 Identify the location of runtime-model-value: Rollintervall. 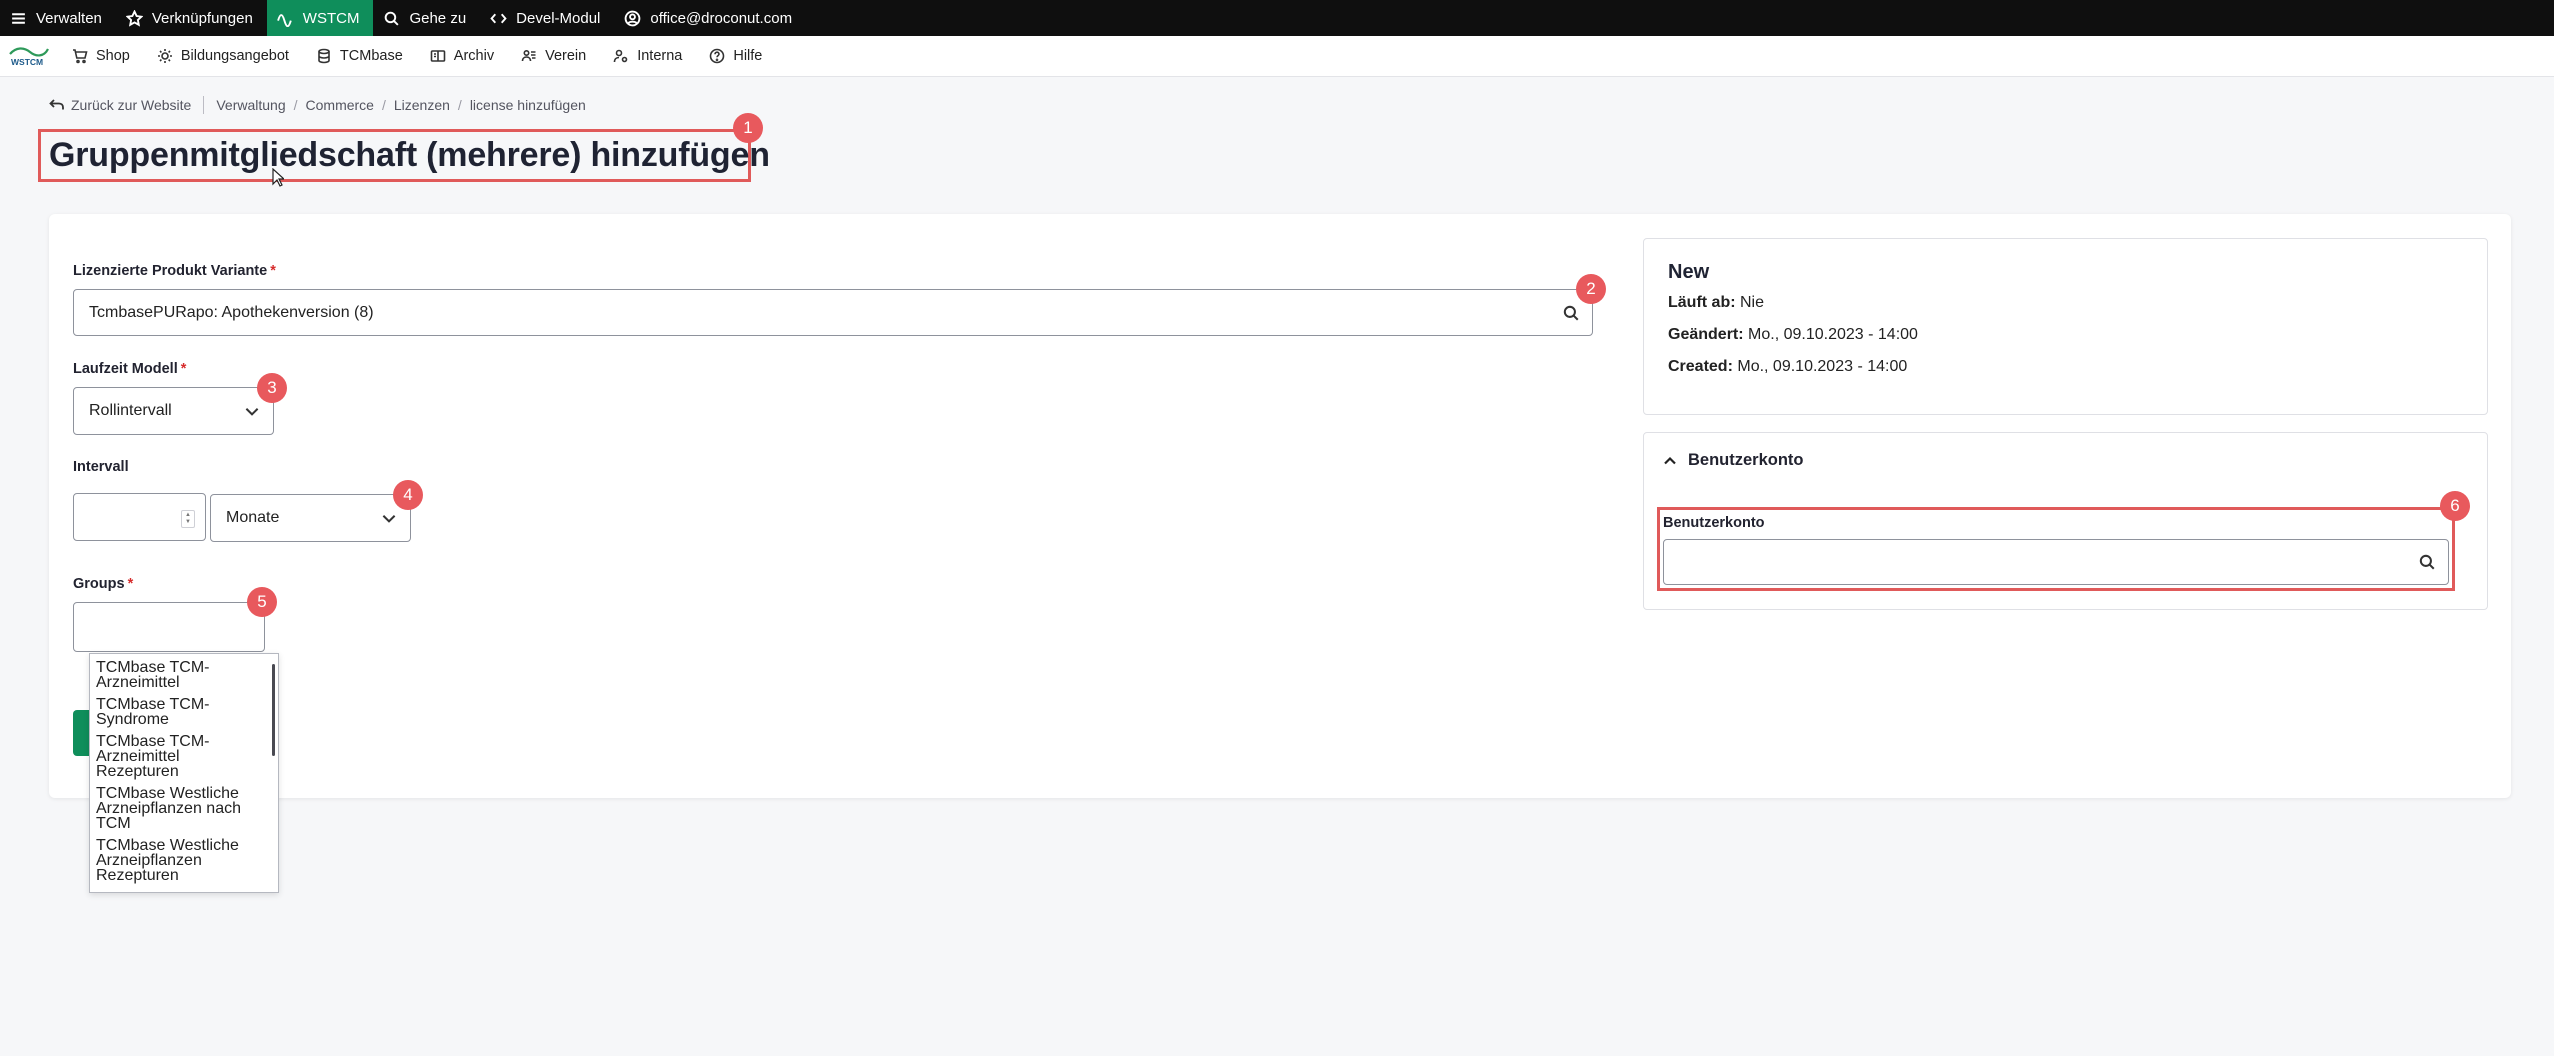
(130, 410).